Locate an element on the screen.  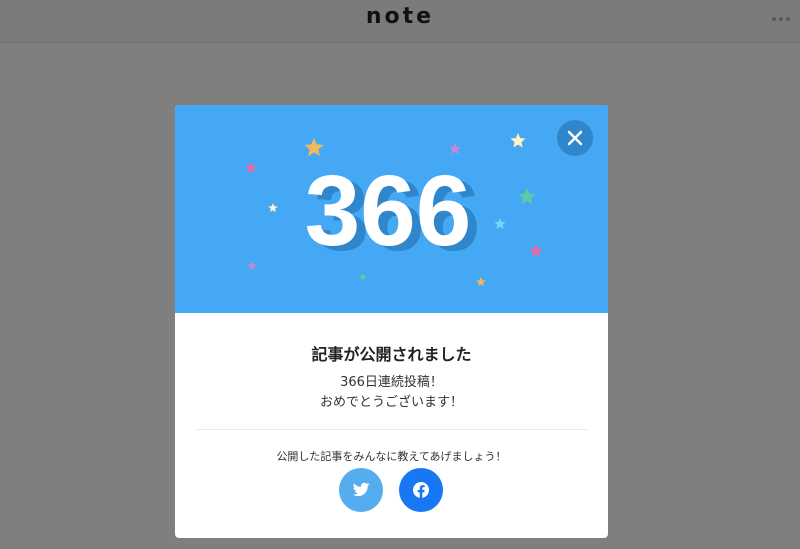
streak-count: 366 is located at coordinates (388, 211).